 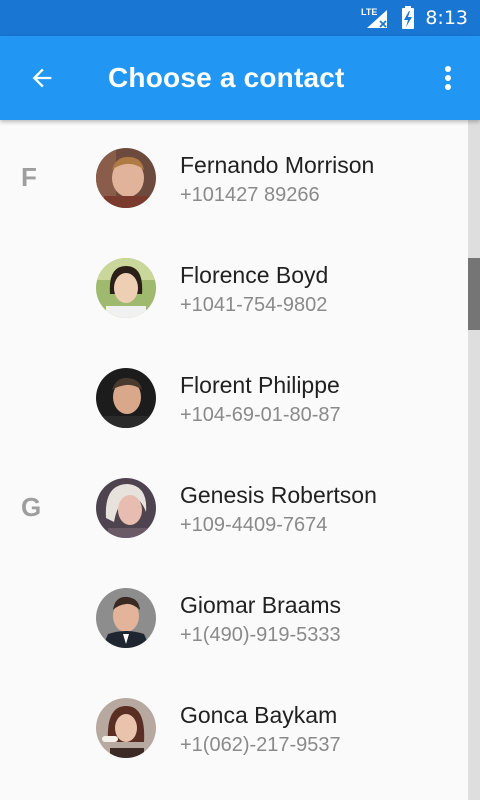 I want to click on section-letter: G, so click(x=31, y=507).